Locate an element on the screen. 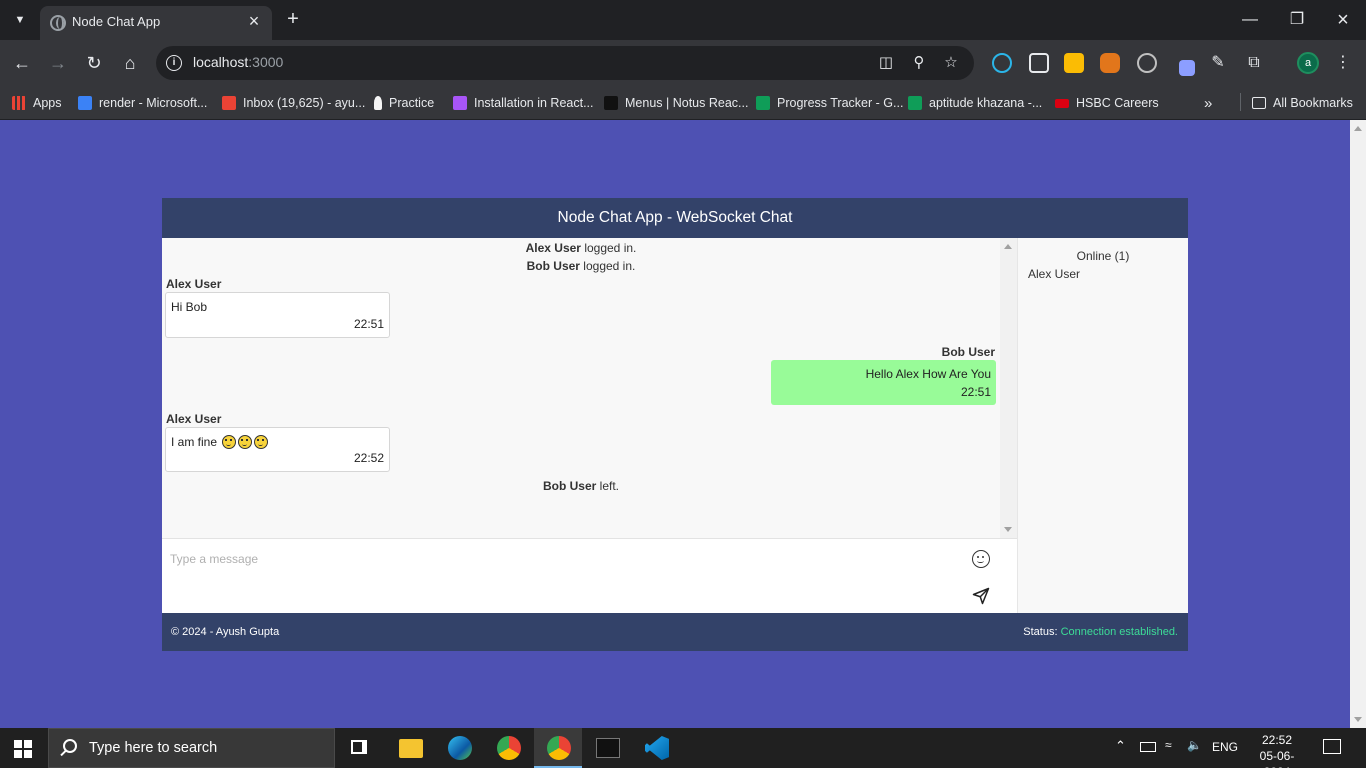  taskbar-search: Type here to search is located at coordinates (191, 748).